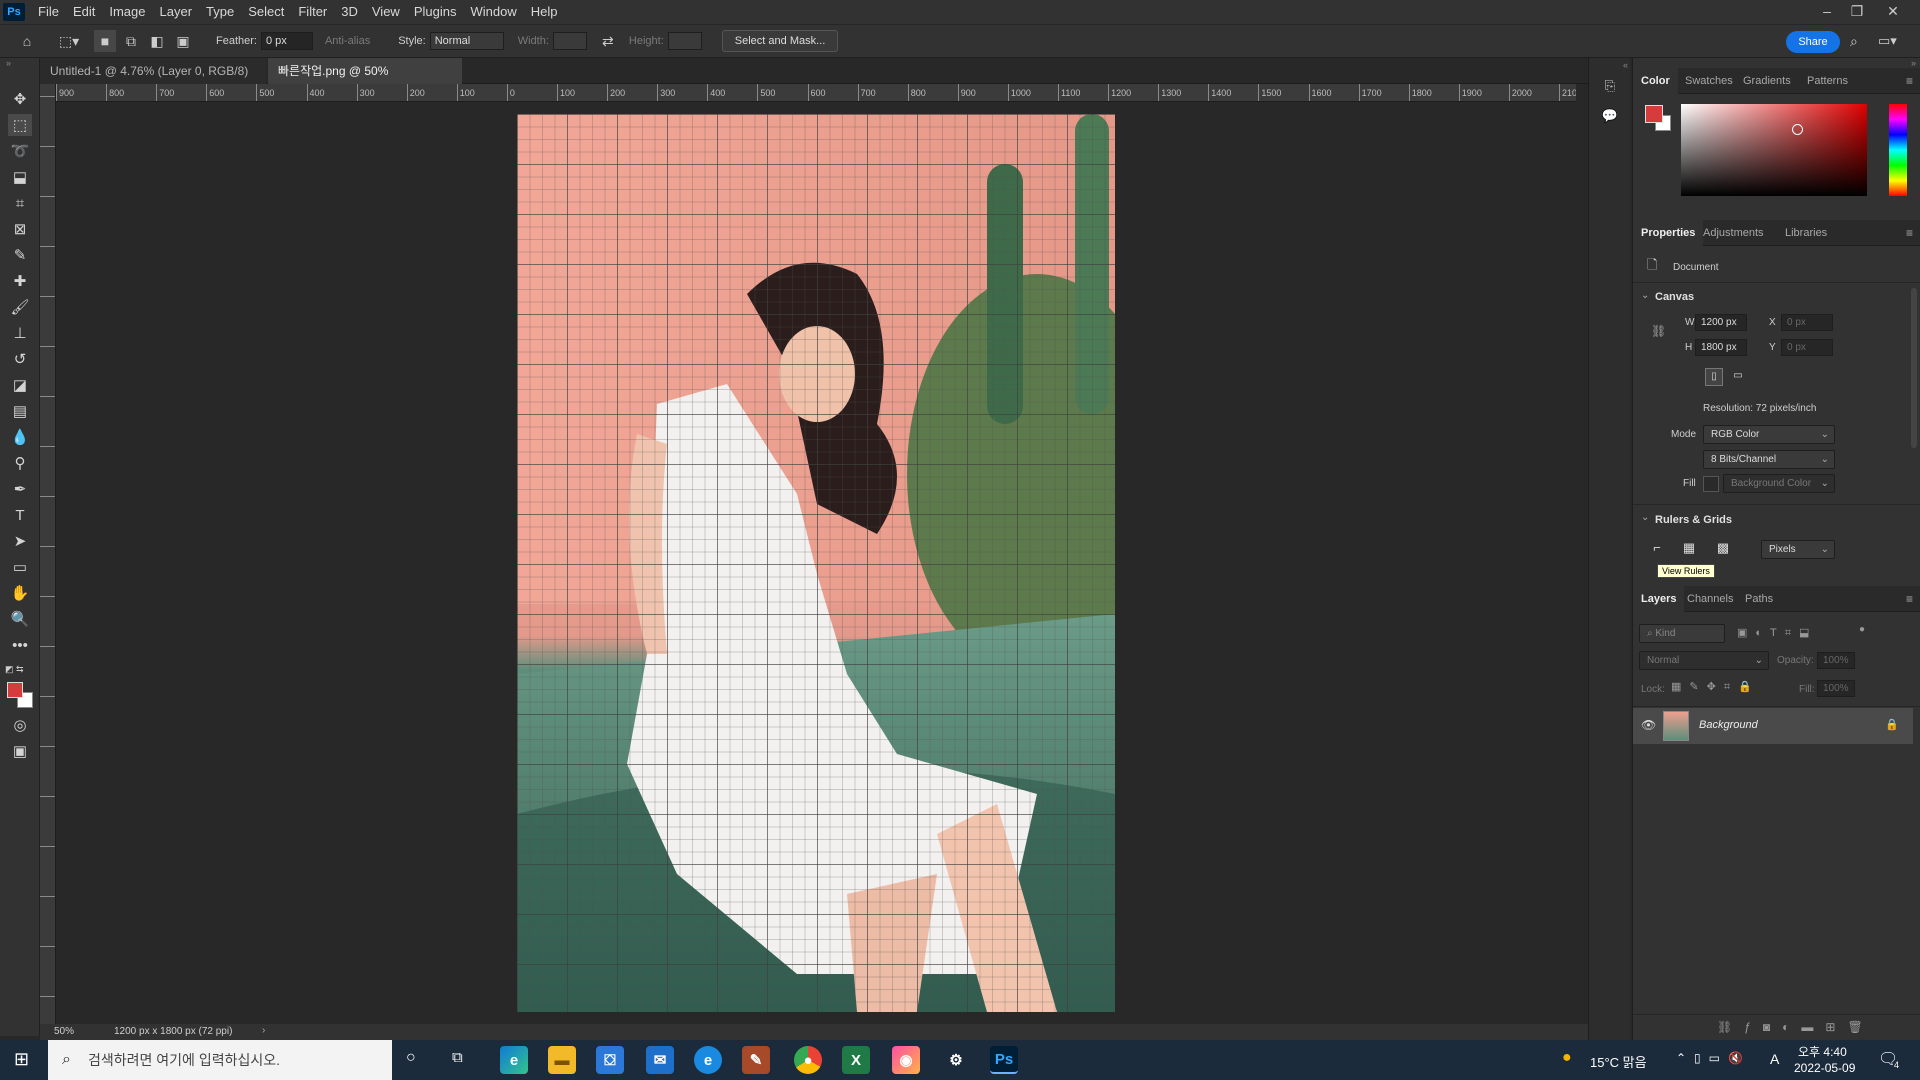  What do you see at coordinates (610, 1060) in the screenshot?
I see `store-icon: ⛋` at bounding box center [610, 1060].